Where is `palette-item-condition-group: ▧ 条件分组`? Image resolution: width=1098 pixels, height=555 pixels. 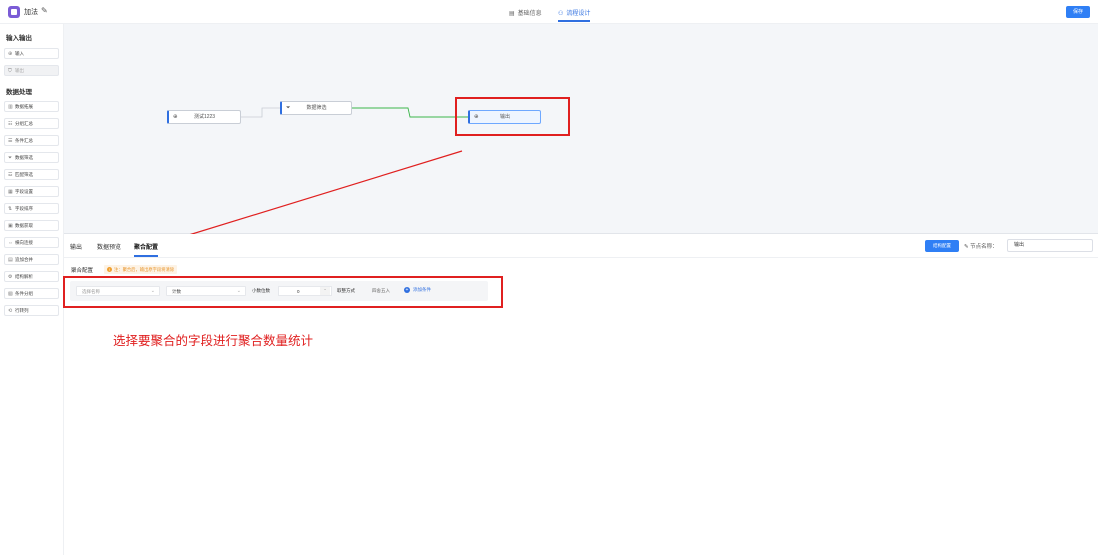 palette-item-condition-group: ▧ 条件分组 is located at coordinates (31, 293).